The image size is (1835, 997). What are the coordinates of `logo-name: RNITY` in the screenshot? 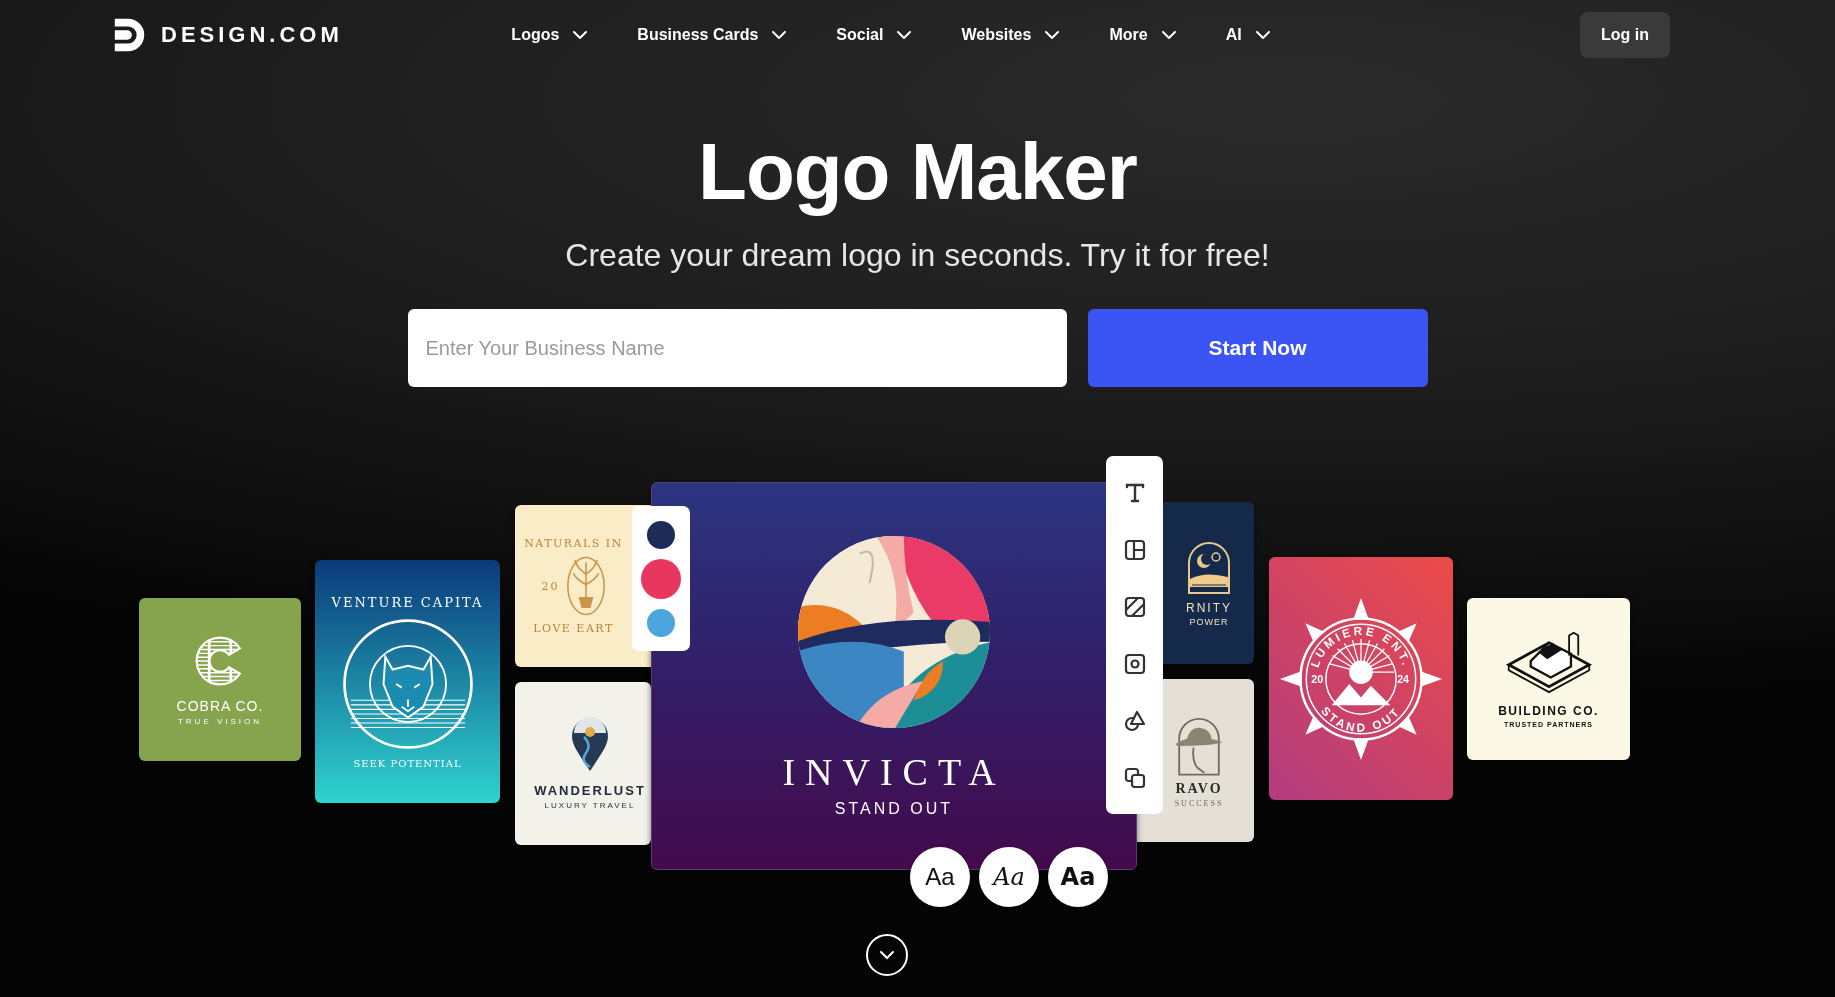 It's located at (1209, 608).